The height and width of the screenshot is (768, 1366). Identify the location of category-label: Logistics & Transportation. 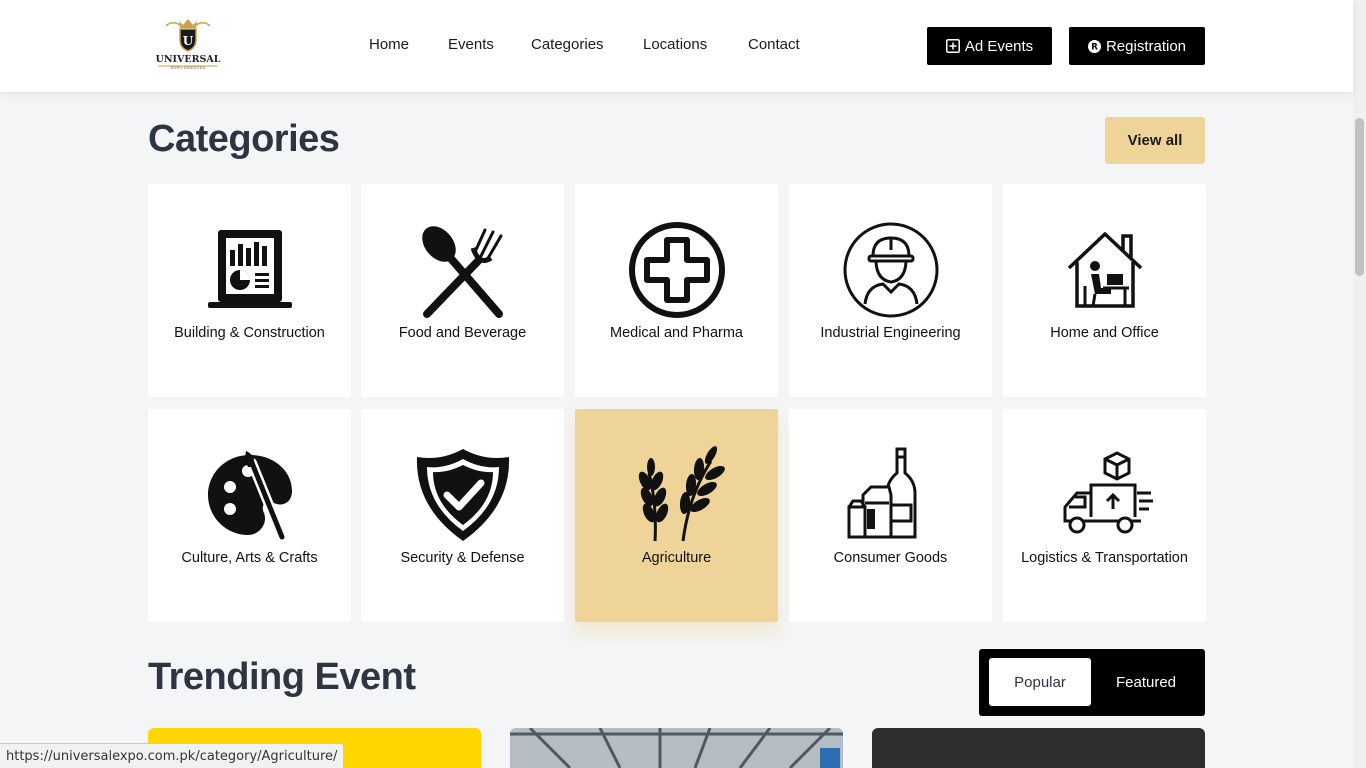
(1104, 558).